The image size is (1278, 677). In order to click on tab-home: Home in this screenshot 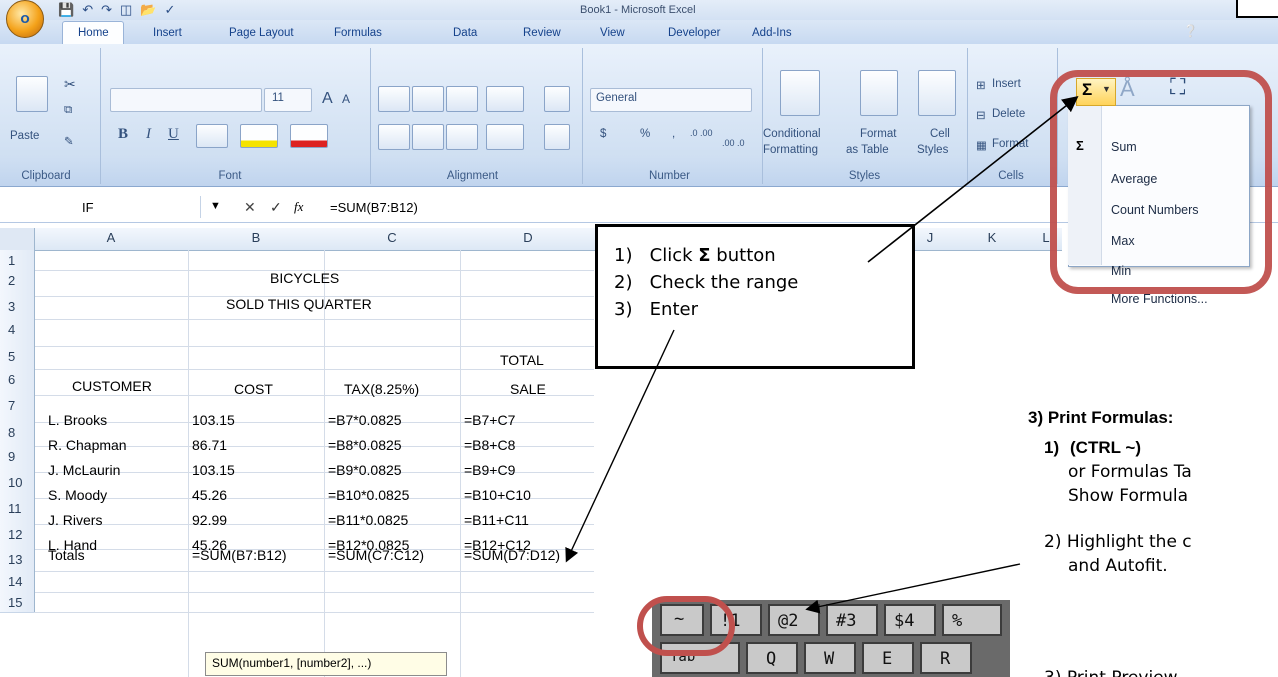, I will do `click(93, 33)`.